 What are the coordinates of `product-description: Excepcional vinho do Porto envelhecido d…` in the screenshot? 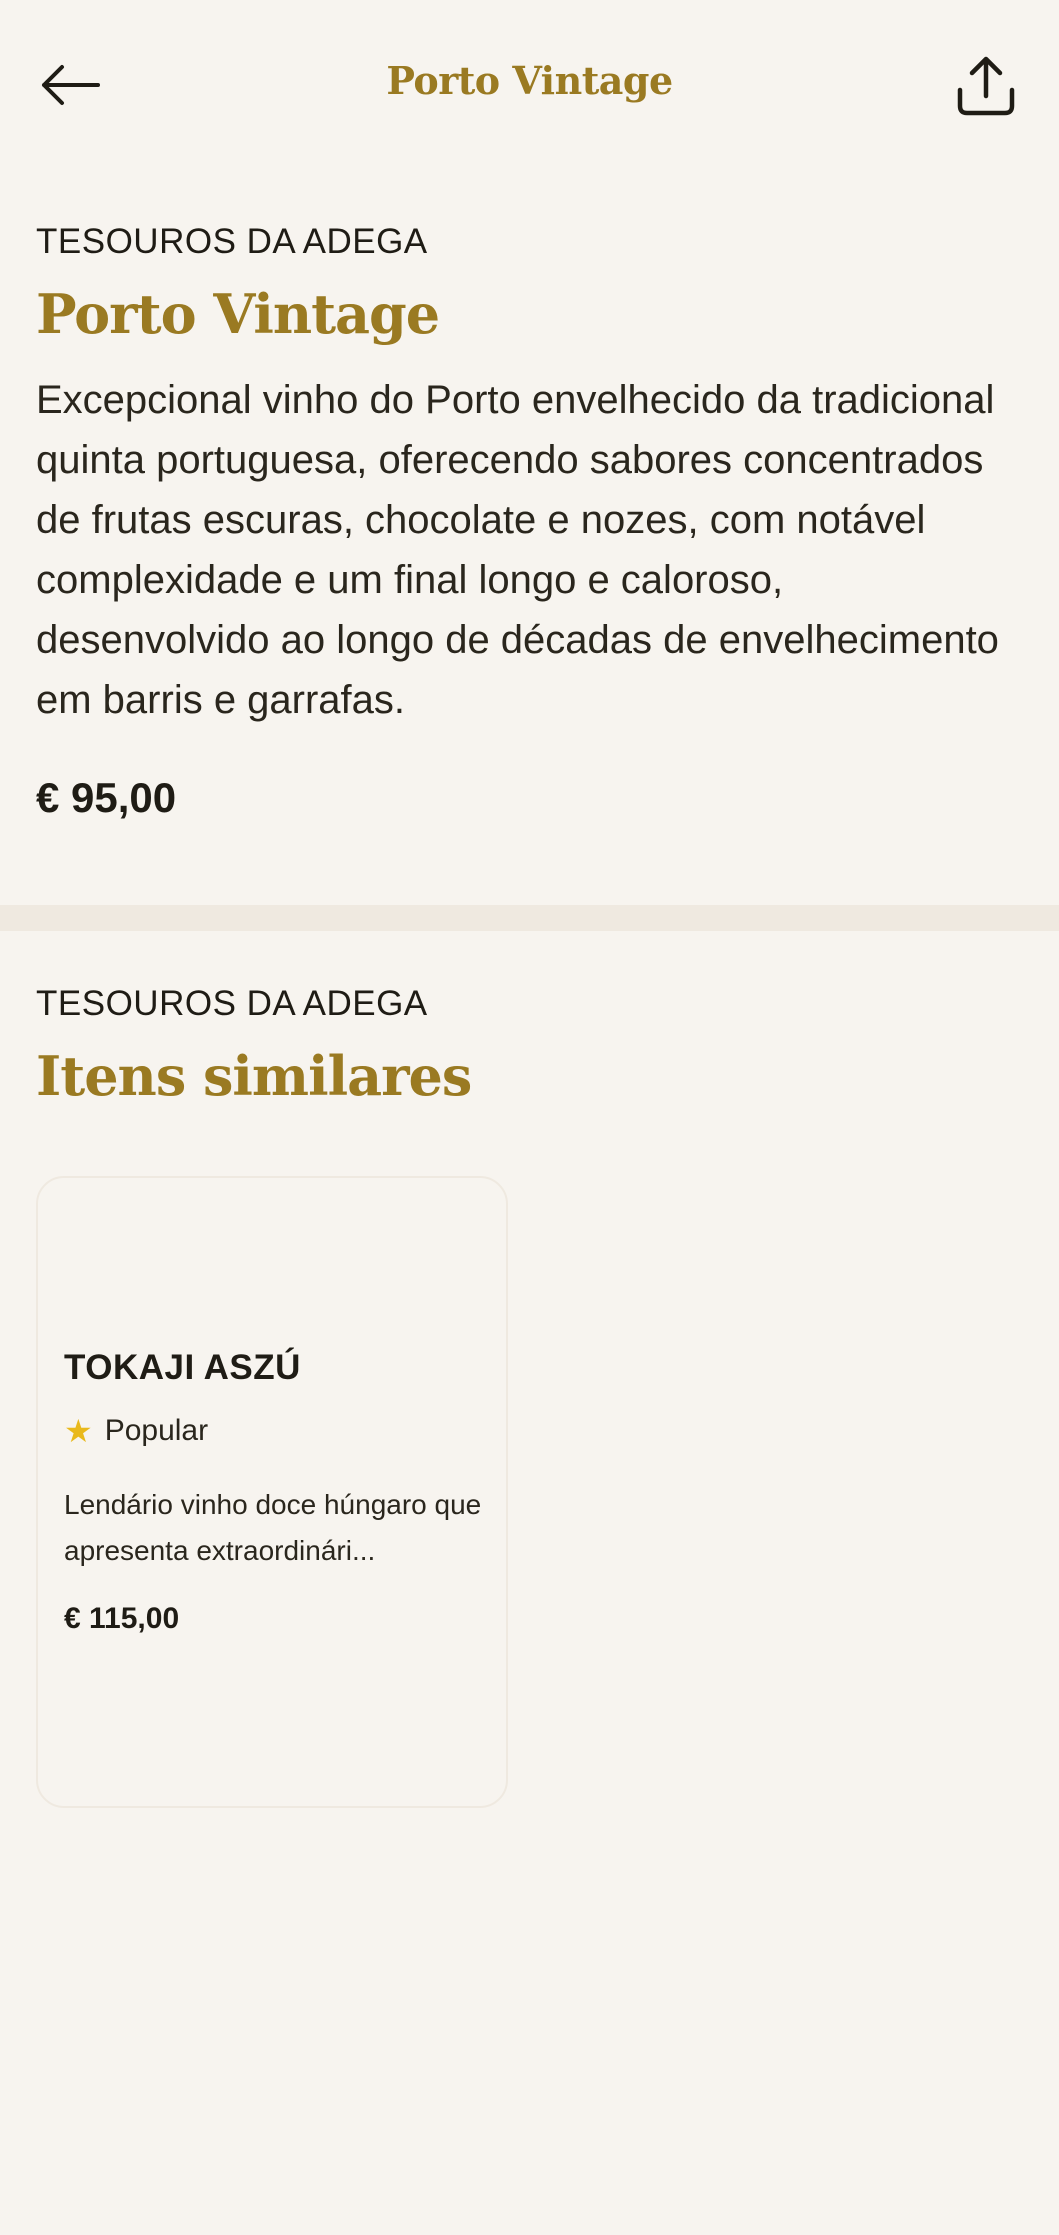 It's located at (517, 550).